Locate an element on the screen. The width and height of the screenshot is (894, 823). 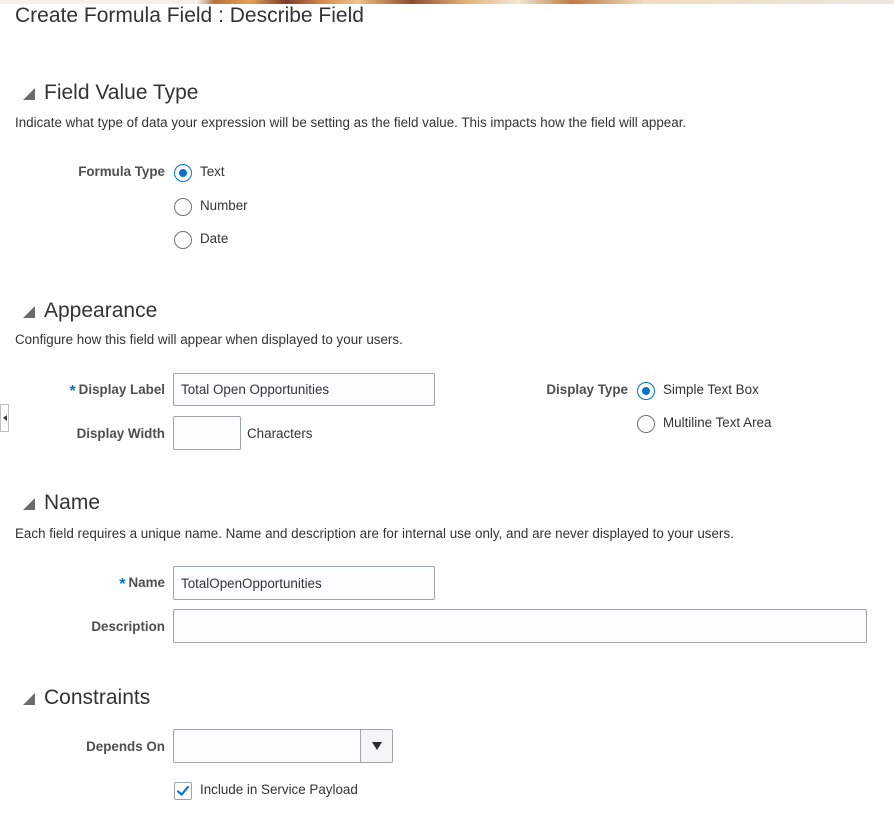
arrow-left-icon is located at coordinates (4, 418).